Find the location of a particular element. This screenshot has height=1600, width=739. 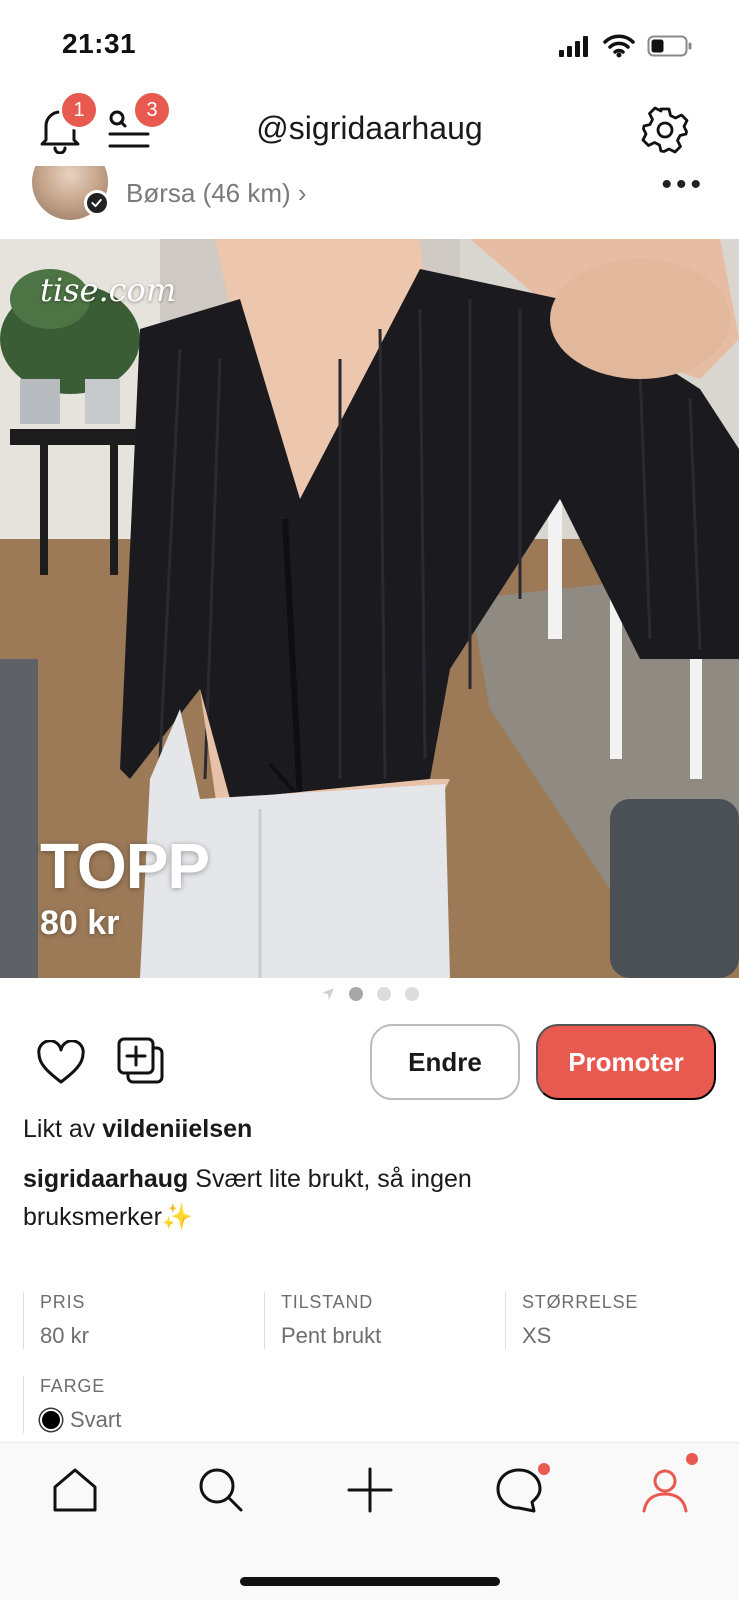

pagination-dot-active is located at coordinates (355, 994).